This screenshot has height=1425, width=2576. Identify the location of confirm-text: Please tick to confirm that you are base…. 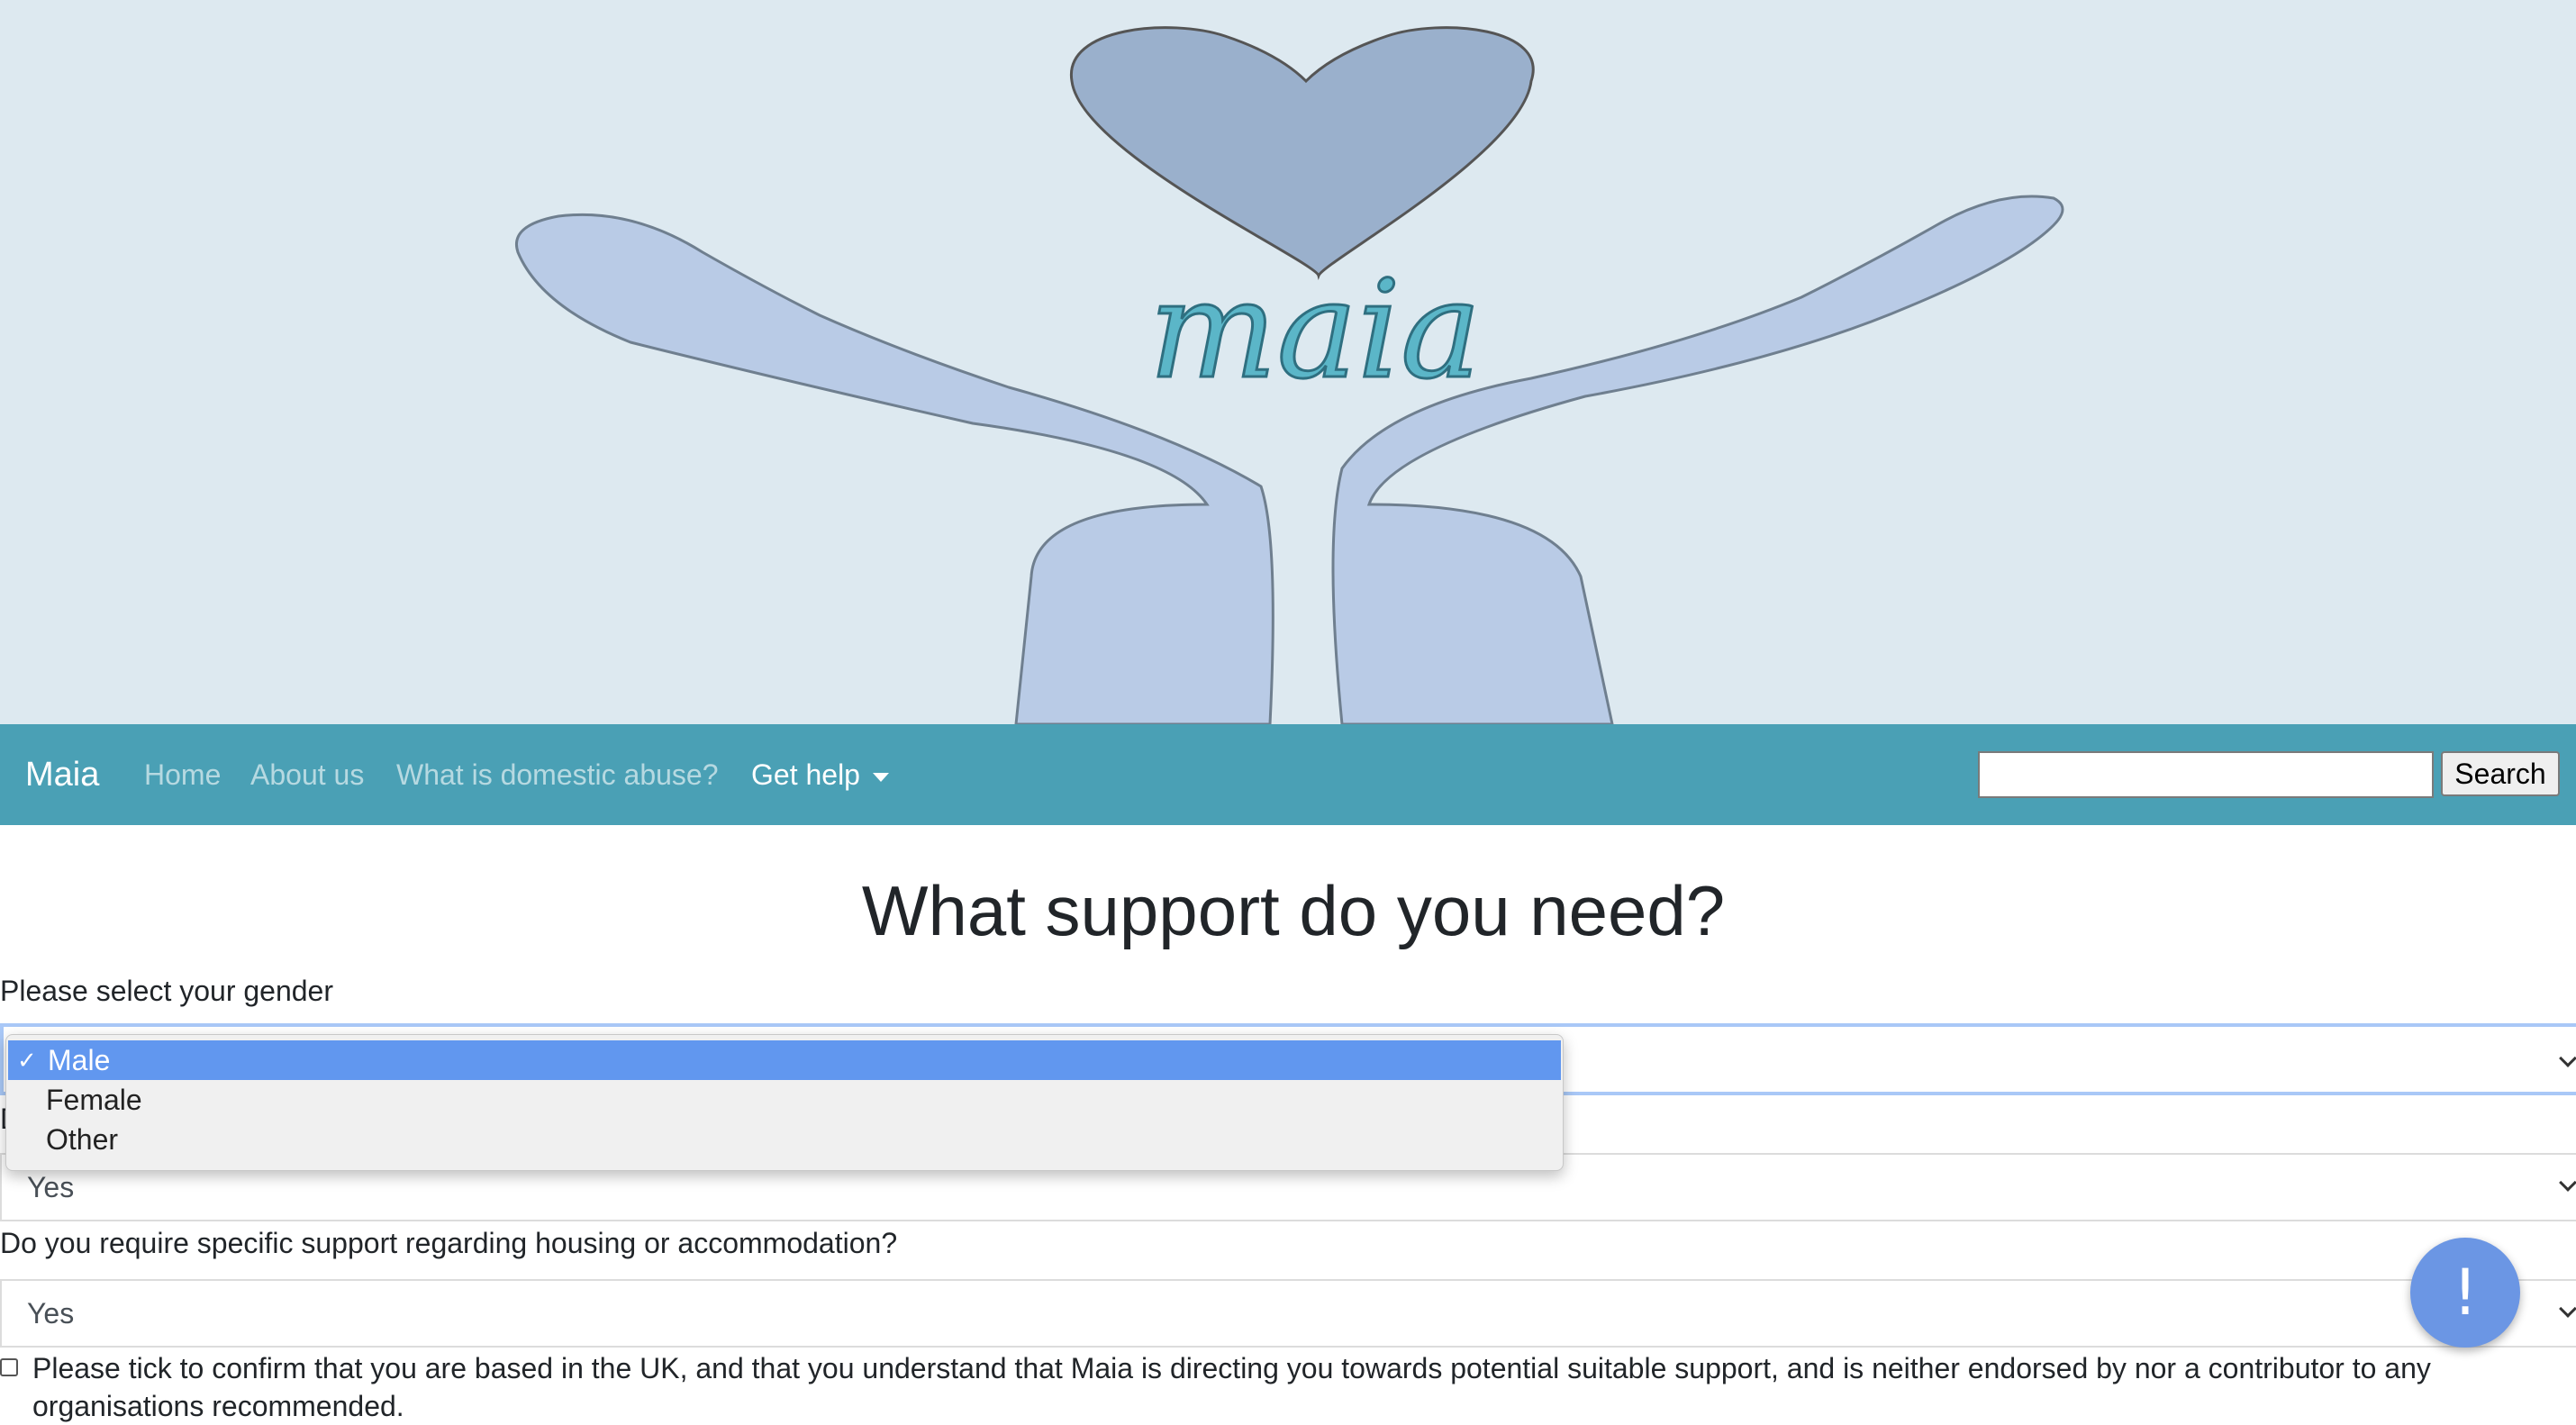
(1231, 1387).